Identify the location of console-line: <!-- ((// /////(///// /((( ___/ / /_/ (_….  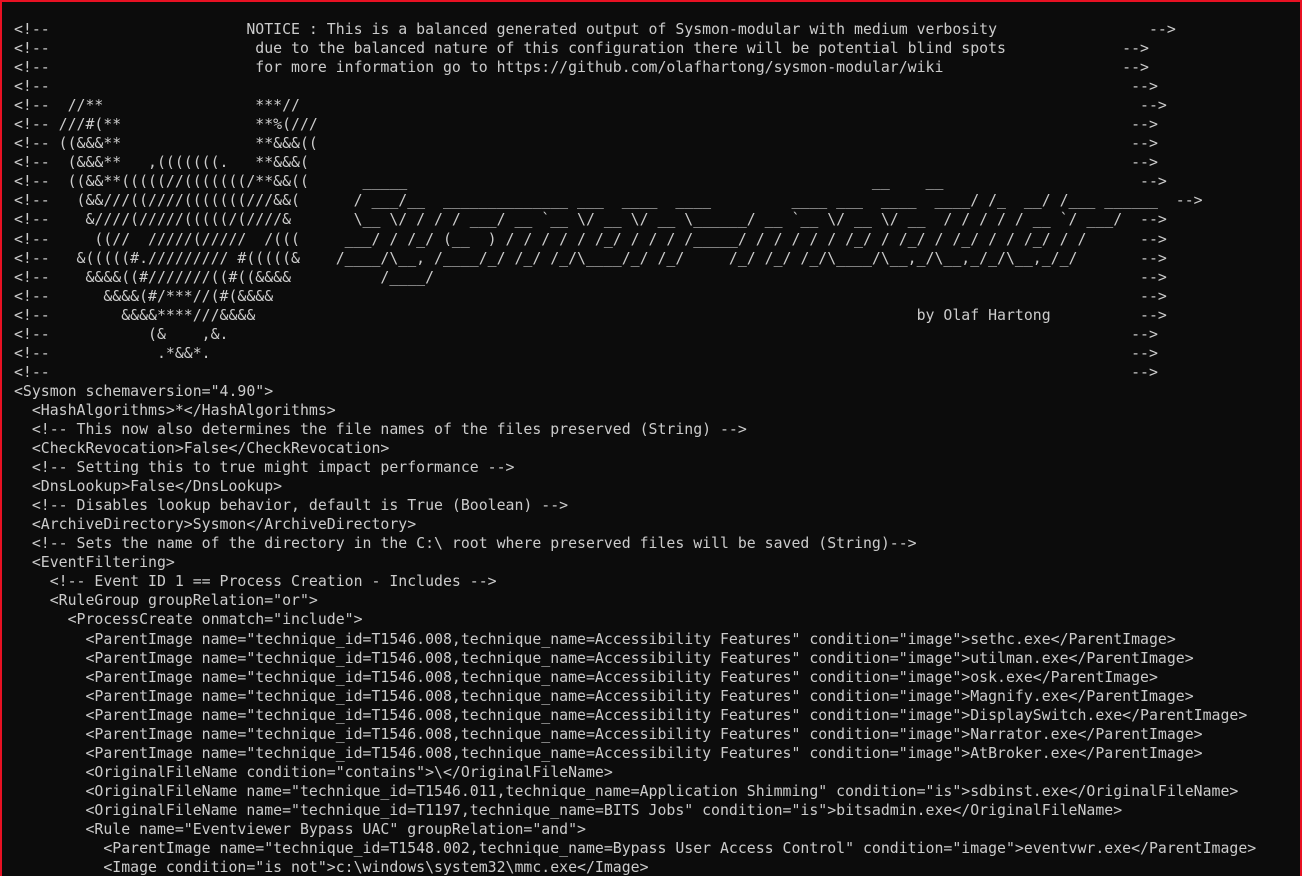
(590, 238).